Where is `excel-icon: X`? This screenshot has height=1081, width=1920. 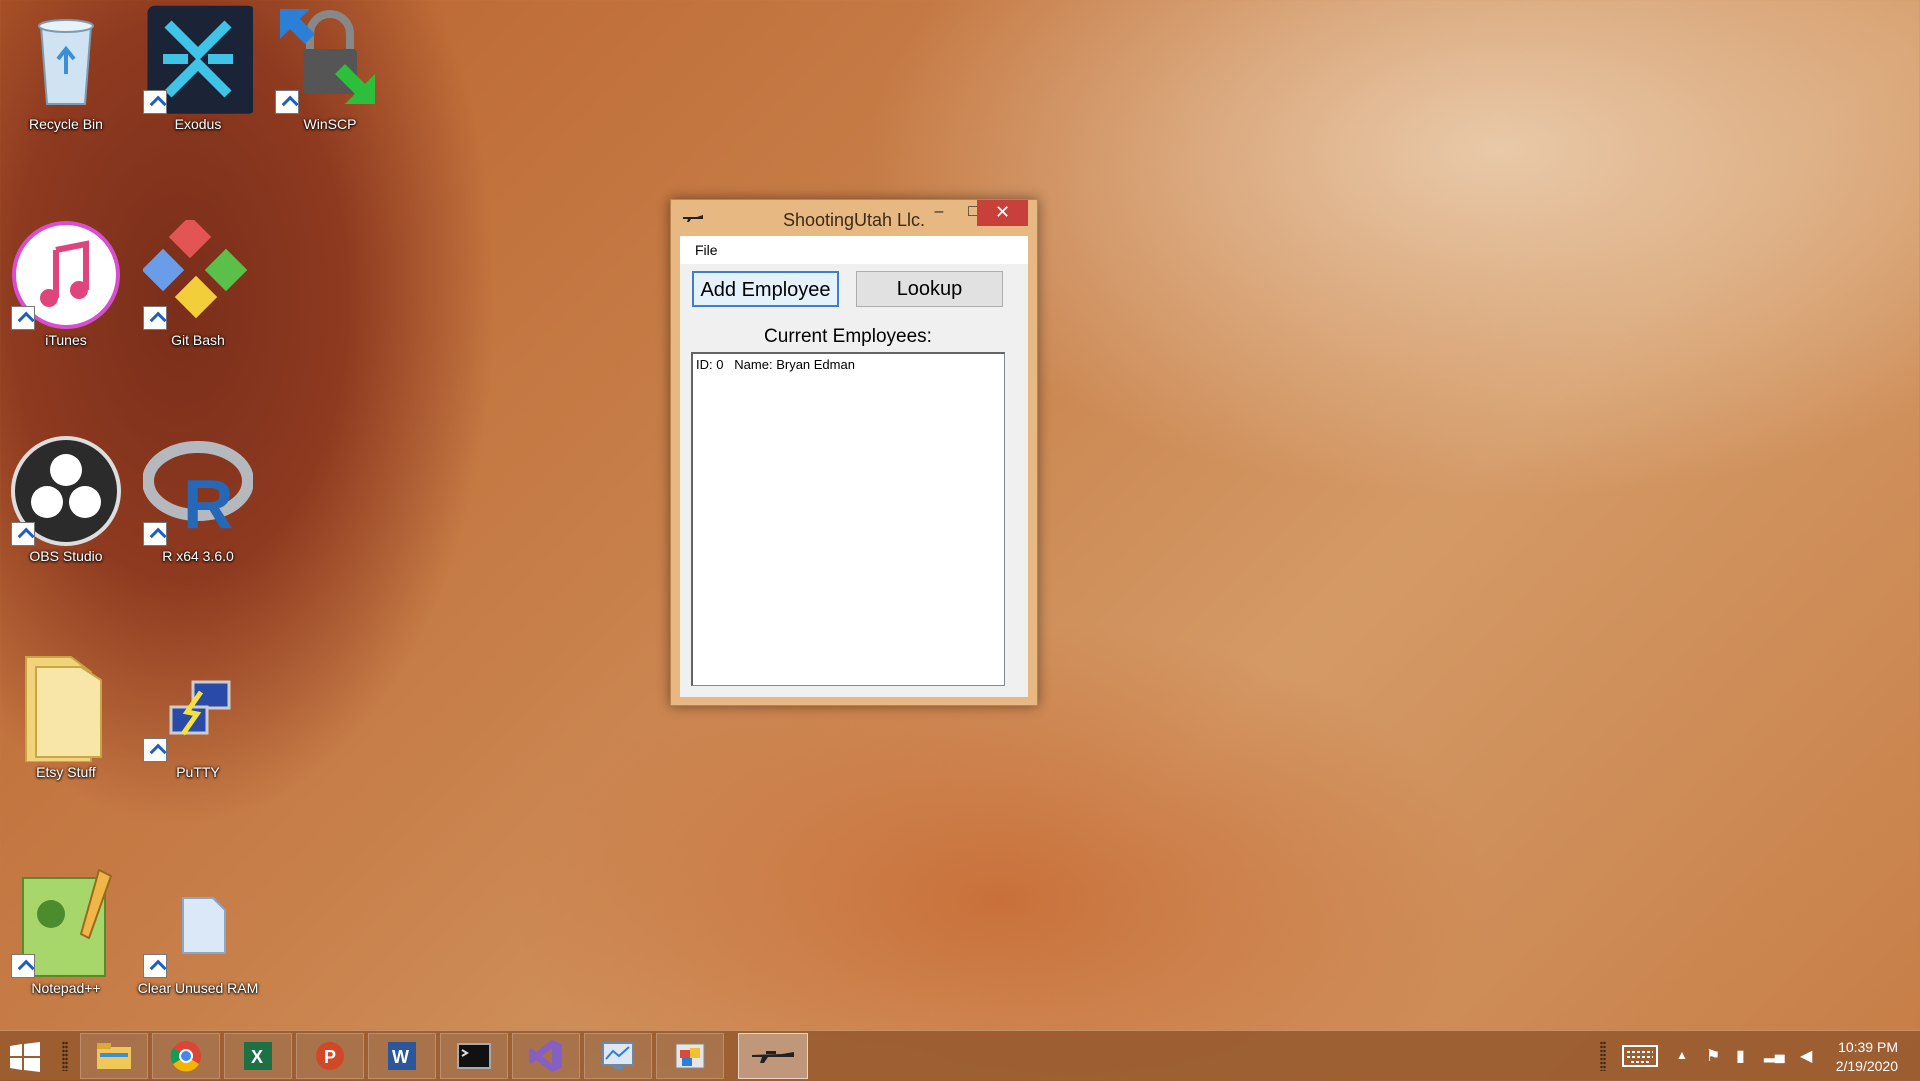
excel-icon: X is located at coordinates (258, 1056).